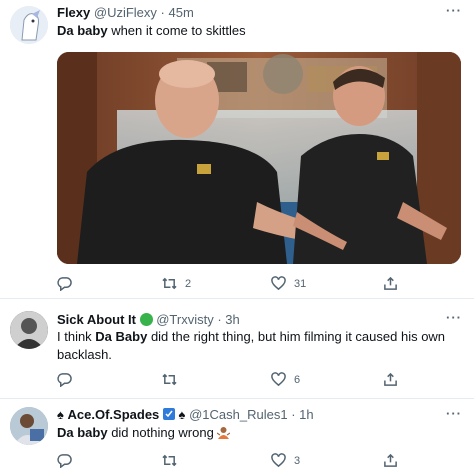 This screenshot has height=476, width=474. What do you see at coordinates (247, 285) in the screenshot?
I see `tweet-actions: 2 31` at bounding box center [247, 285].